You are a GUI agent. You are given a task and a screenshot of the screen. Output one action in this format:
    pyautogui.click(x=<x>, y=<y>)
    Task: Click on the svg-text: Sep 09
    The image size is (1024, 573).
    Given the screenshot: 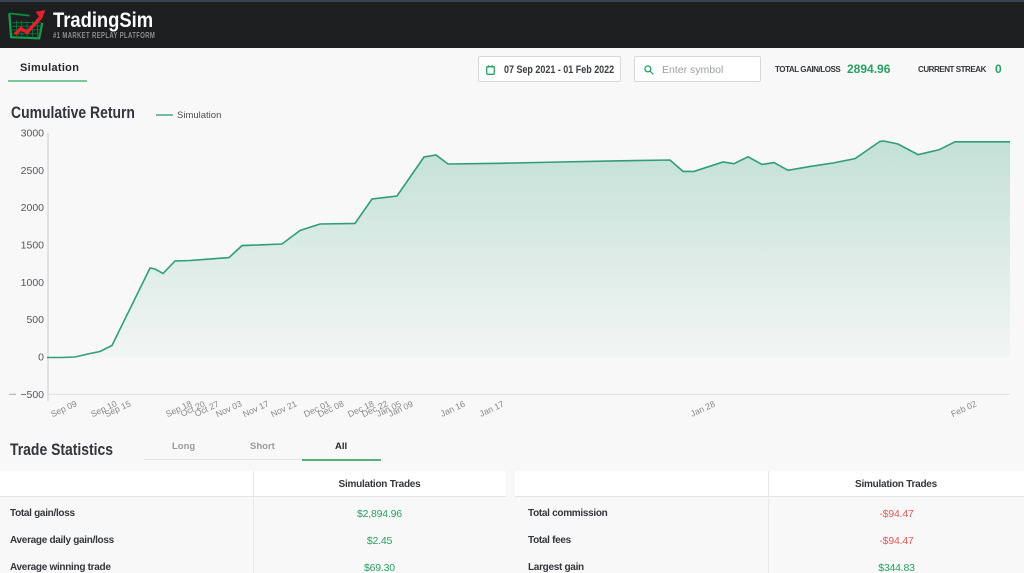 What is the action you would take?
    pyautogui.click(x=63, y=408)
    